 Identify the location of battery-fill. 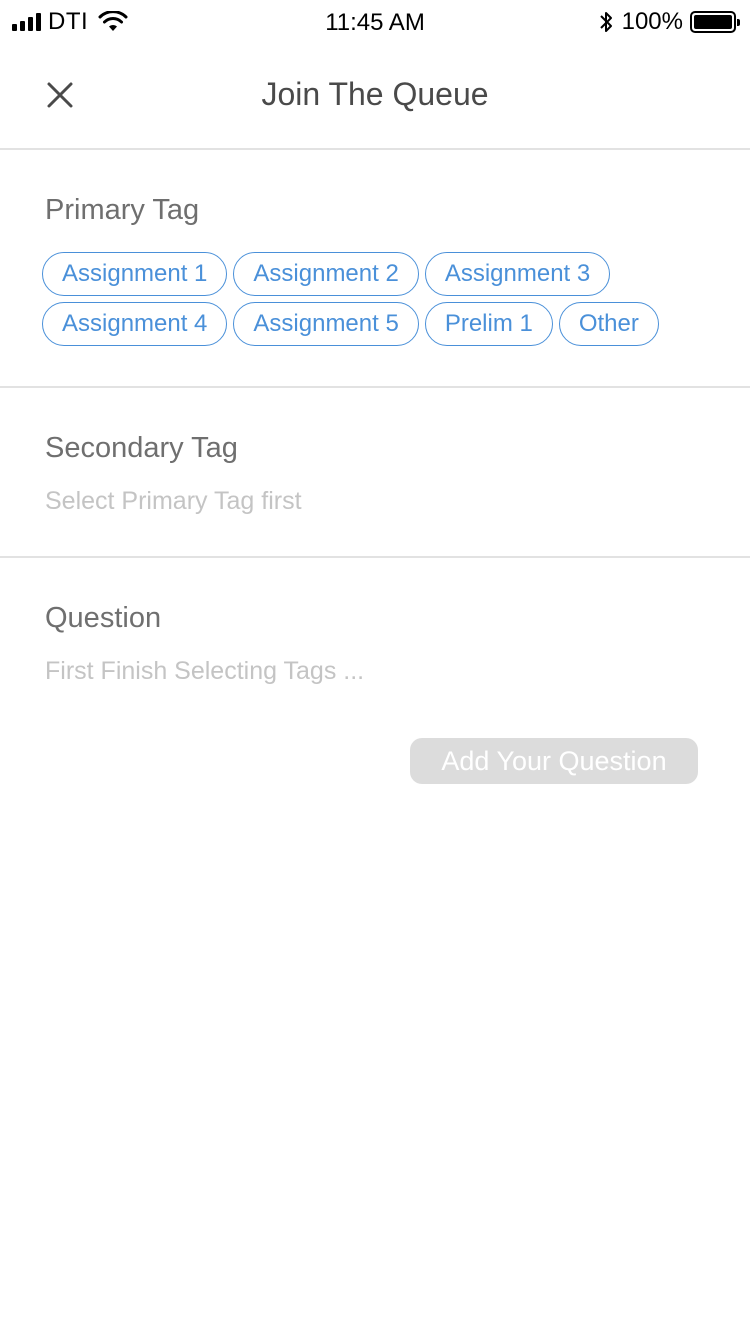
(713, 22).